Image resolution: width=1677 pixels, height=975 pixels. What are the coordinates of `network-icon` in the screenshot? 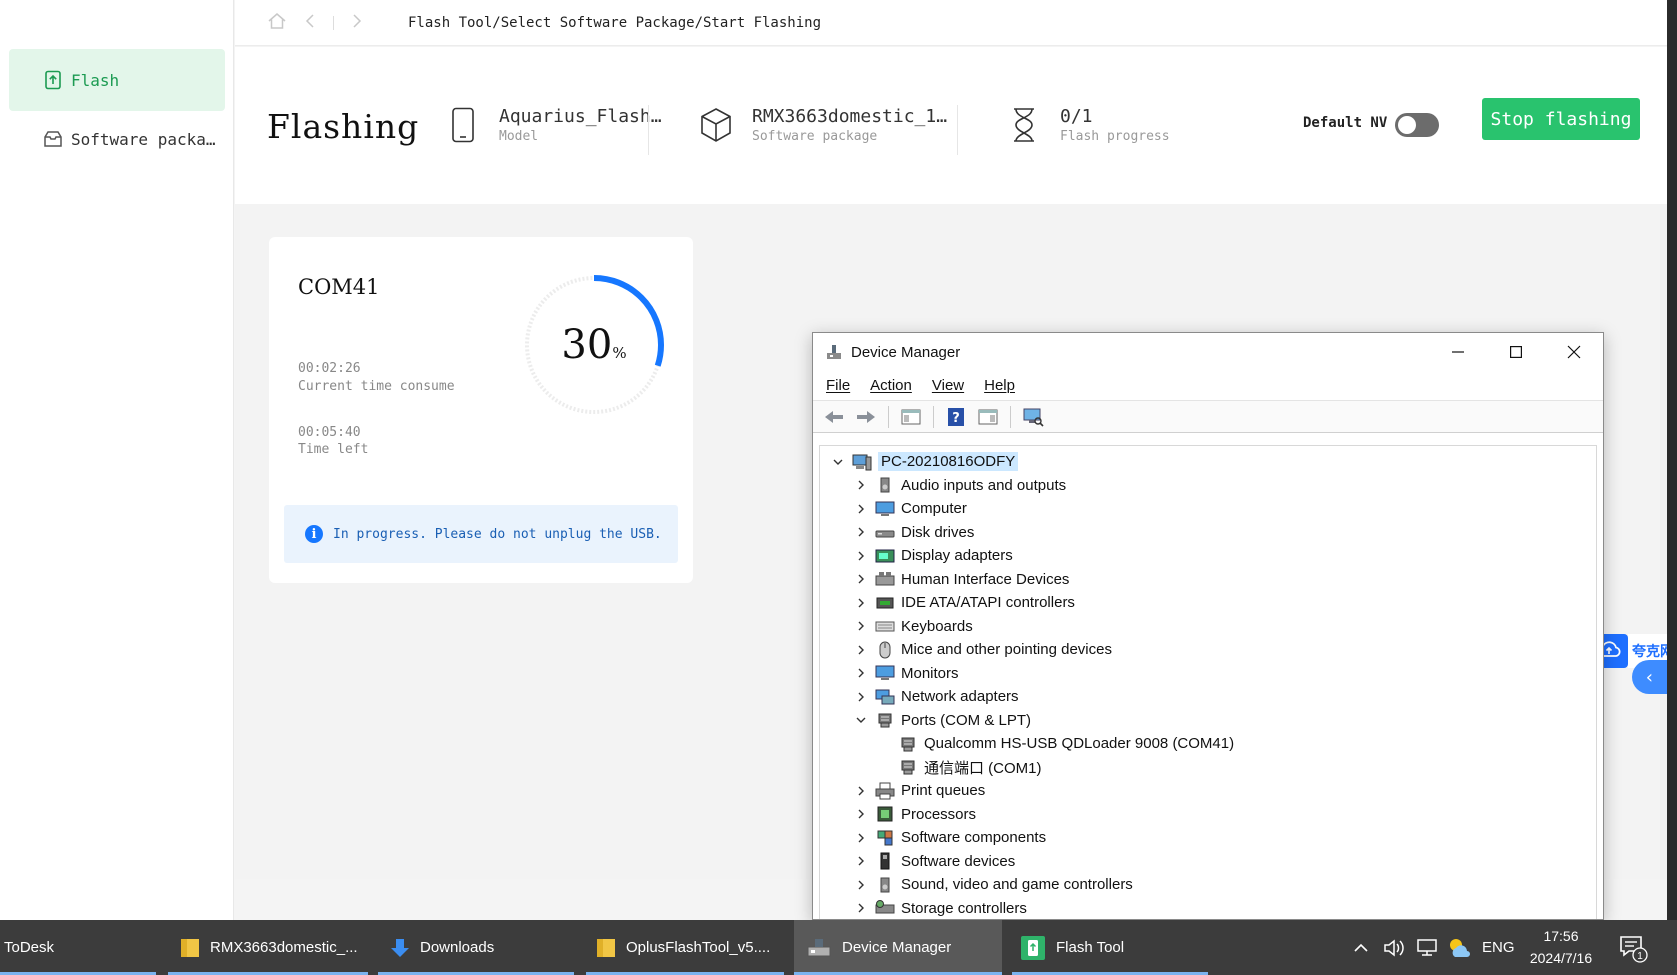 It's located at (1427, 947).